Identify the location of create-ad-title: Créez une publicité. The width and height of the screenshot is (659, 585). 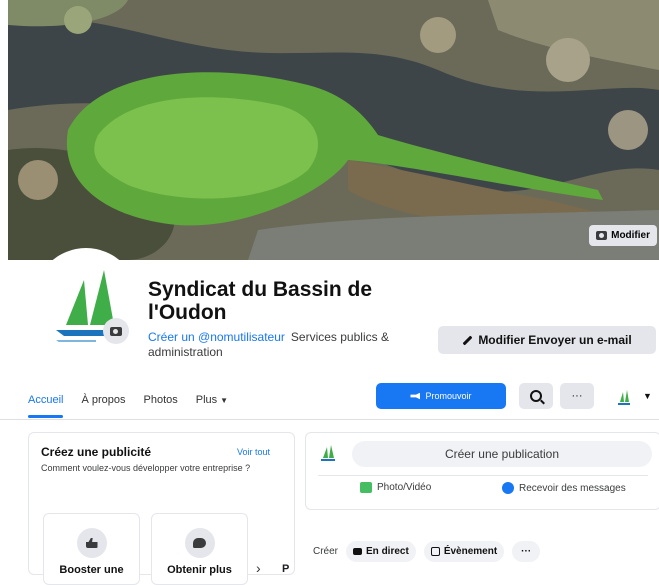
(96, 452).